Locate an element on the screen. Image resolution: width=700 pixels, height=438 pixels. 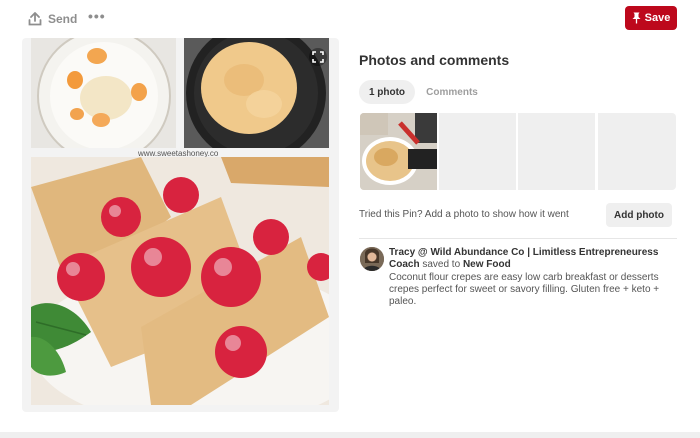
photos-and-comments-title: Photos and comments is located at coordinates (434, 60).